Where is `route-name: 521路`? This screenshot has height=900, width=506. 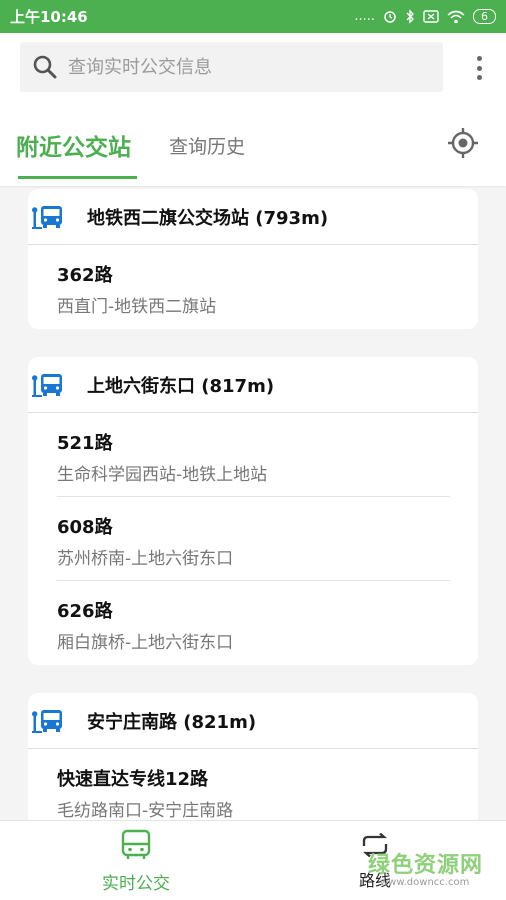 route-name: 521路 is located at coordinates (85, 443).